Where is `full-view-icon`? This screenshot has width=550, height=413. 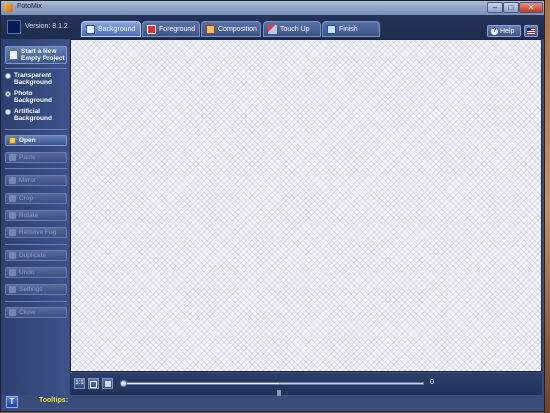 full-view-icon is located at coordinates (107, 384).